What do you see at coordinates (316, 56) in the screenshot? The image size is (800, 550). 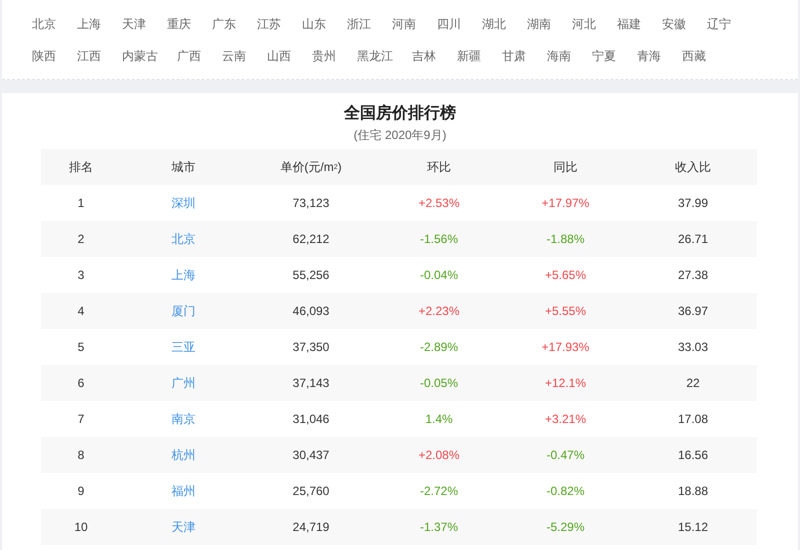 I see `region-link: 贵州` at bounding box center [316, 56].